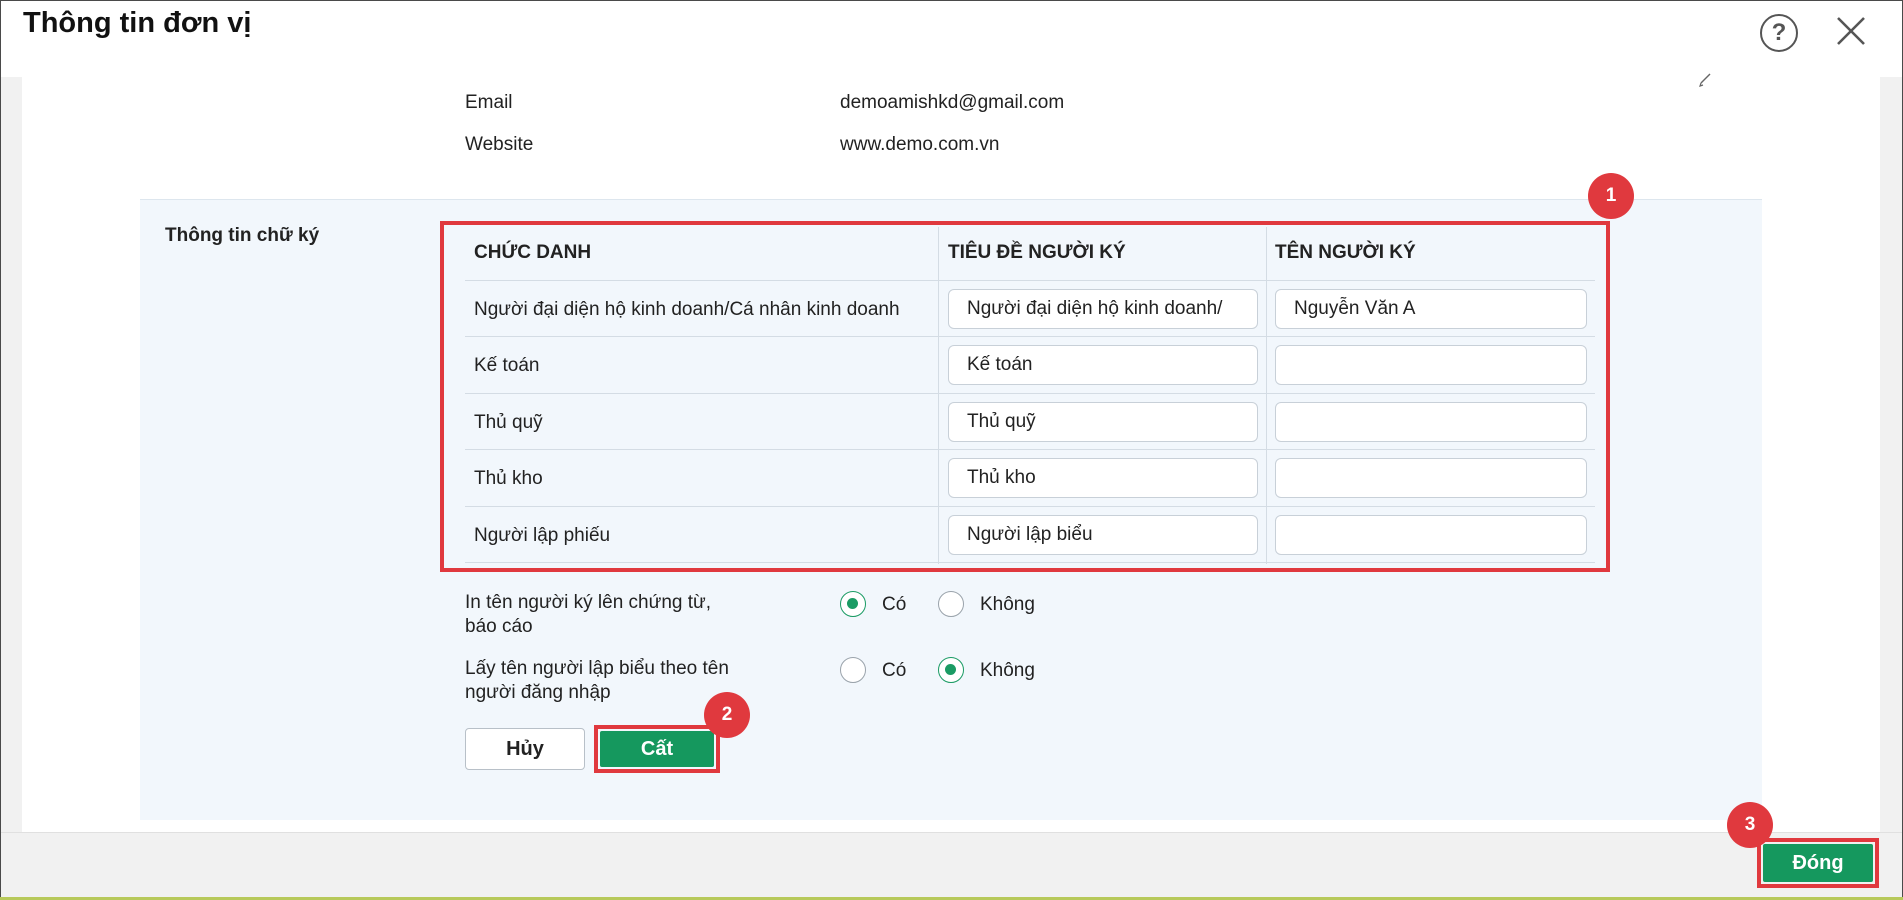 The height and width of the screenshot is (900, 1903). Describe the element at coordinates (1708, 78) in the screenshot. I see `pen-icon` at that location.